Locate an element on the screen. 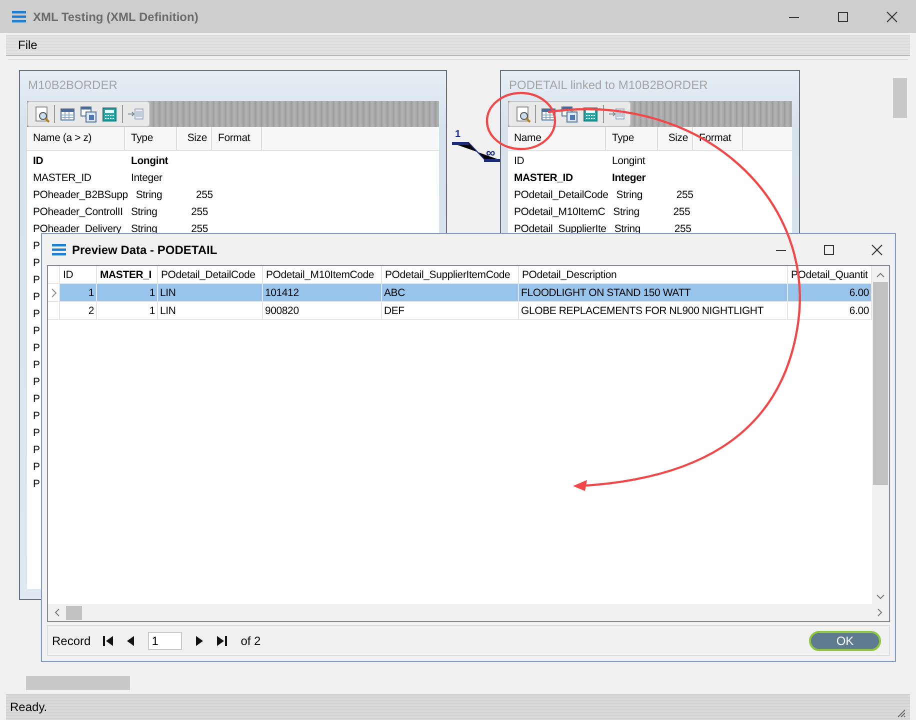 The image size is (916, 720). column-header: Name (a > z) is located at coordinates (76, 138).